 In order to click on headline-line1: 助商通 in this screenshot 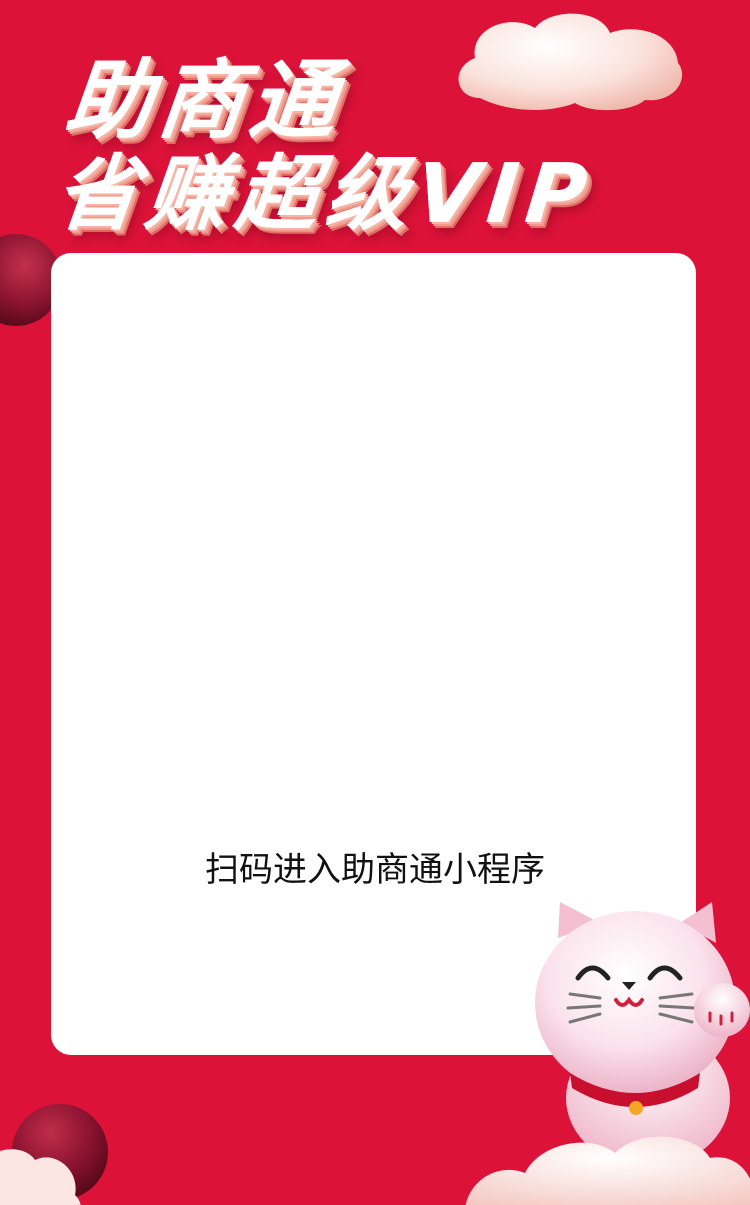, I will do `click(204, 101)`.